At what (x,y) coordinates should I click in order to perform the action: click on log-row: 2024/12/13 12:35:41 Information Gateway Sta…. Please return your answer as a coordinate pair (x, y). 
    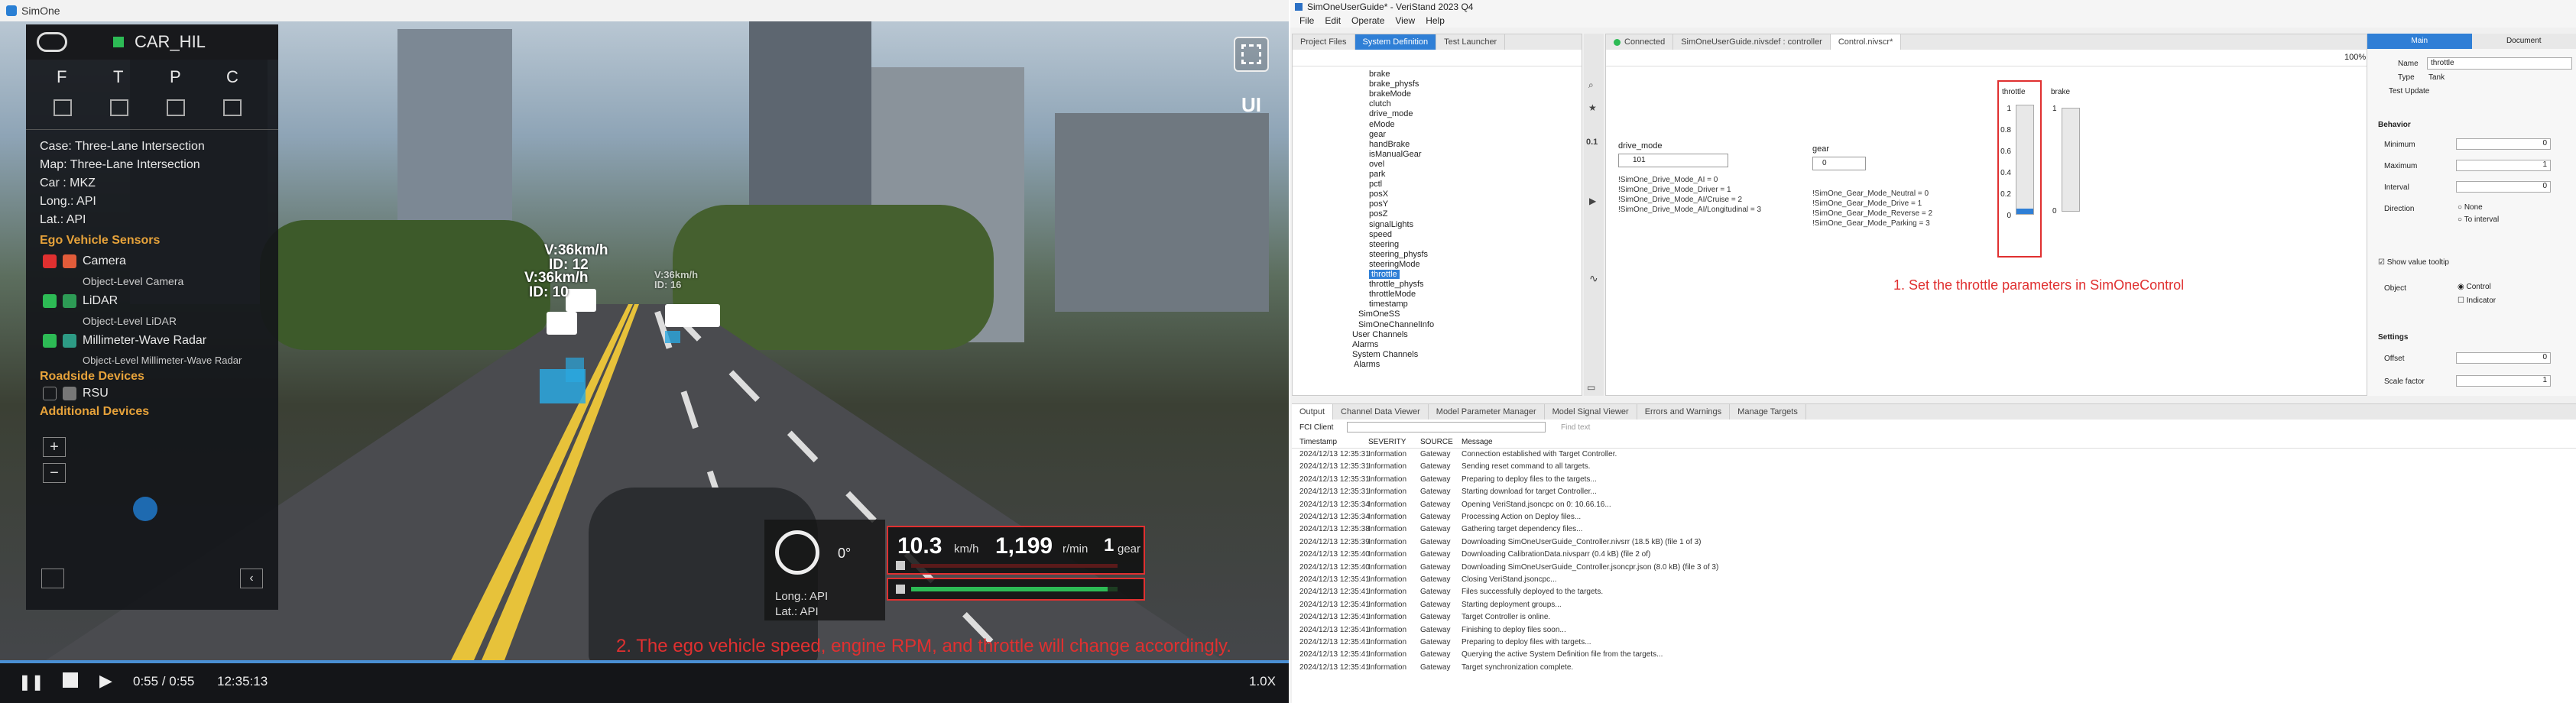
    Looking at the image, I should click on (1930, 605).